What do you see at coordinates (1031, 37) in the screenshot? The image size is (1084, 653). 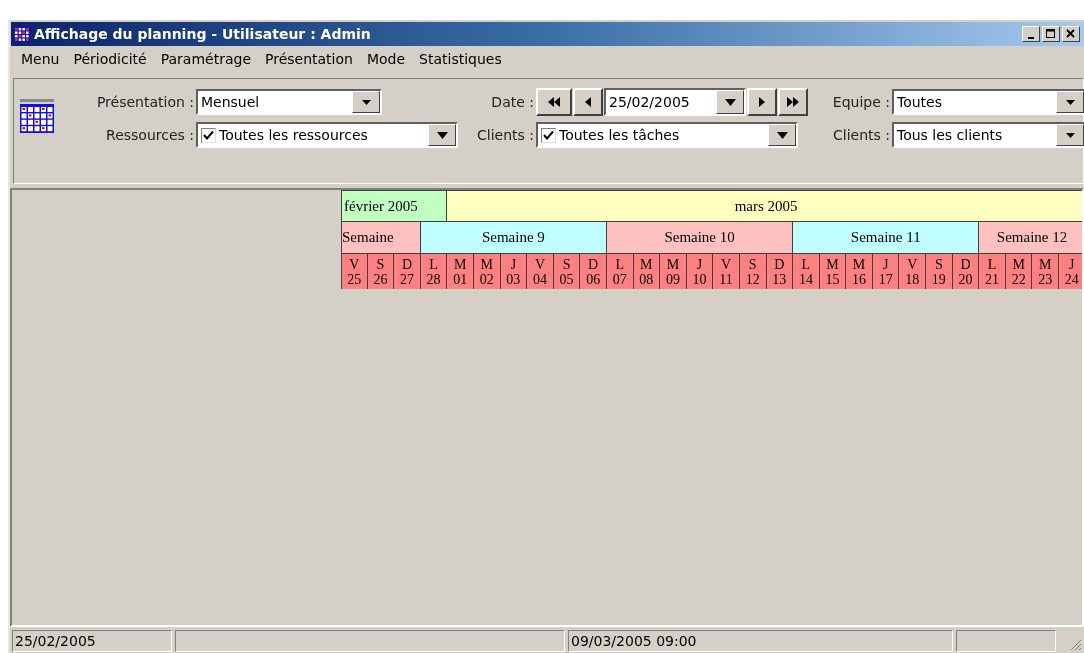 I see `minimize-icon` at bounding box center [1031, 37].